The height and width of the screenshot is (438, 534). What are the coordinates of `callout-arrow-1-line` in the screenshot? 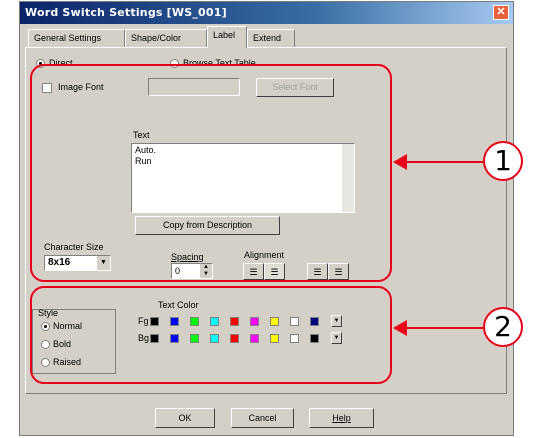 It's located at (444, 162).